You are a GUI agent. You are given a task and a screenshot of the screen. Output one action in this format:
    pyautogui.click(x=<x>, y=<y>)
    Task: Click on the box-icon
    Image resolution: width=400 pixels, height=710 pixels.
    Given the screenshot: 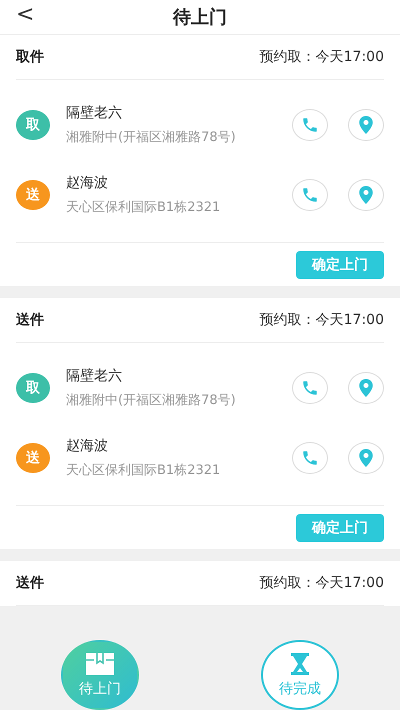 What is the action you would take?
    pyautogui.click(x=100, y=664)
    